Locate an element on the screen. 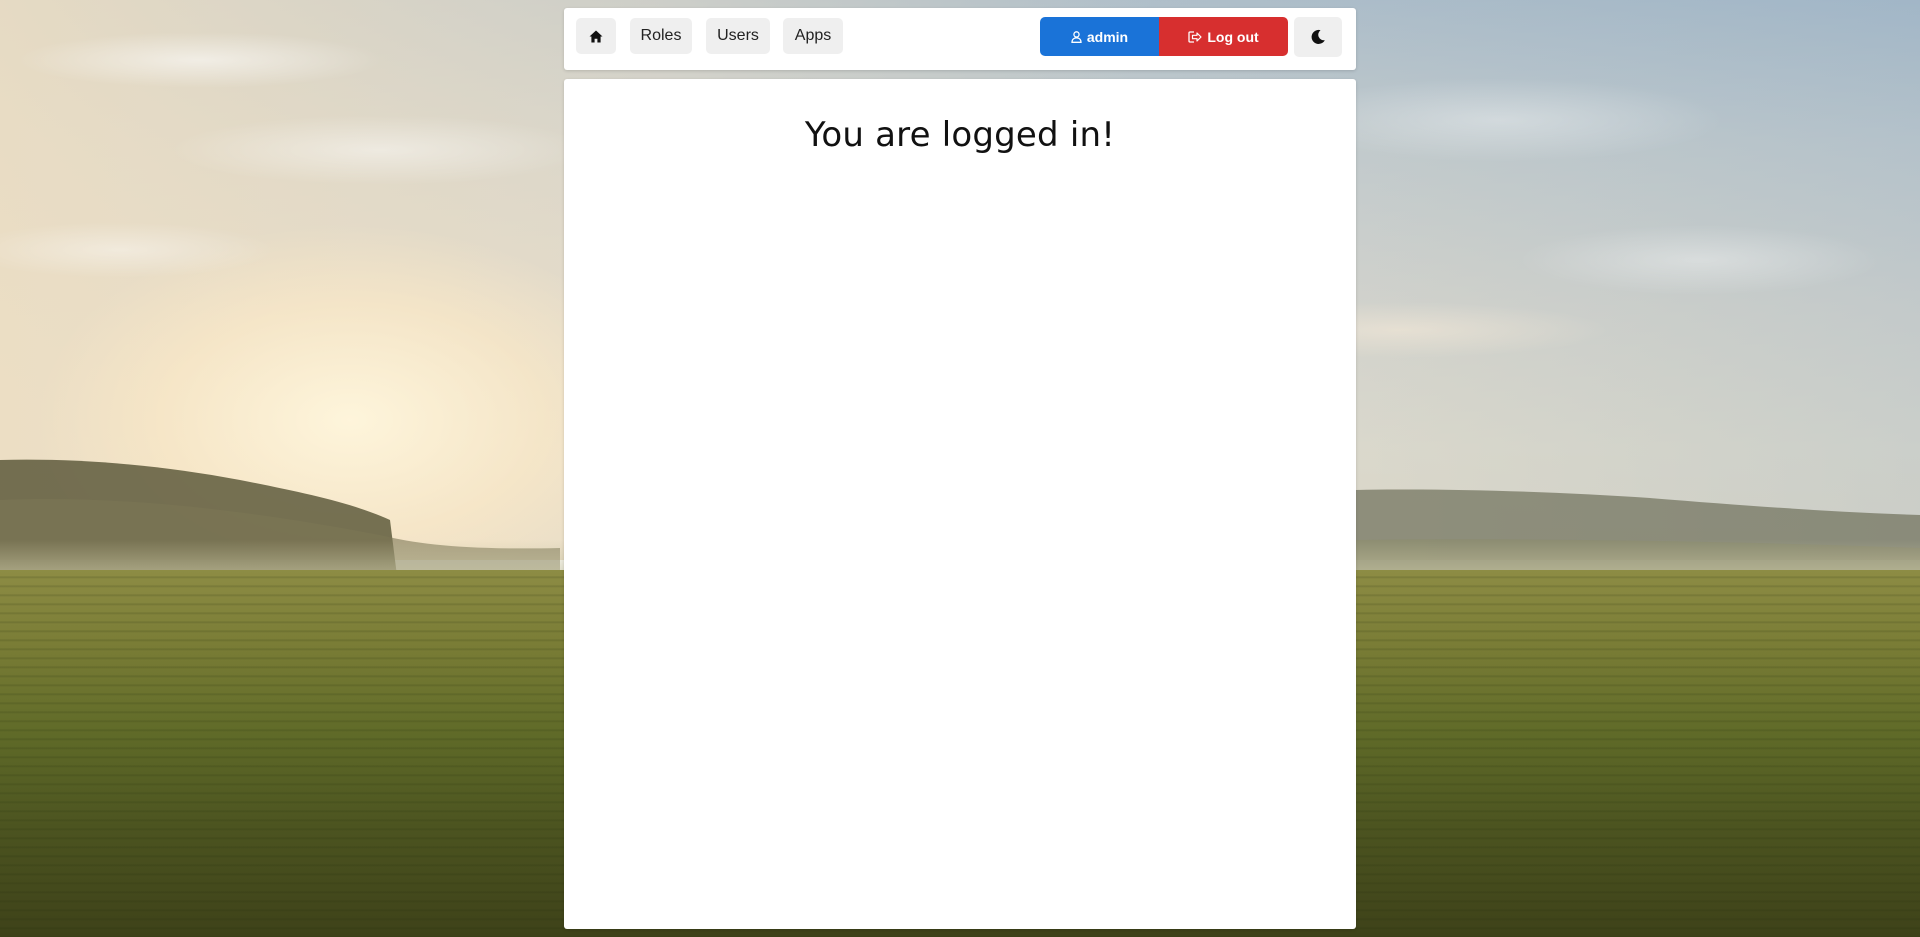 The image size is (1920, 937). logout-icon is located at coordinates (1195, 36).